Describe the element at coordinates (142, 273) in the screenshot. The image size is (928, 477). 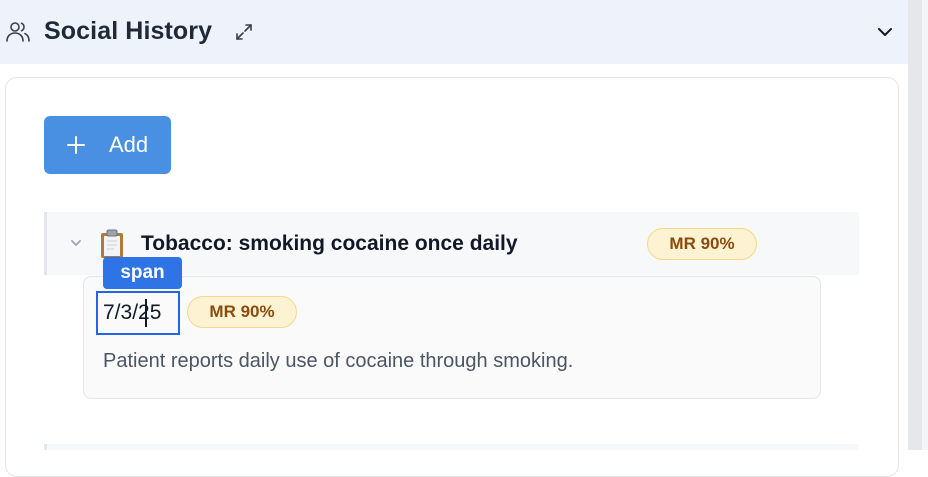
I see `element-inspector-tooltip: span` at that location.